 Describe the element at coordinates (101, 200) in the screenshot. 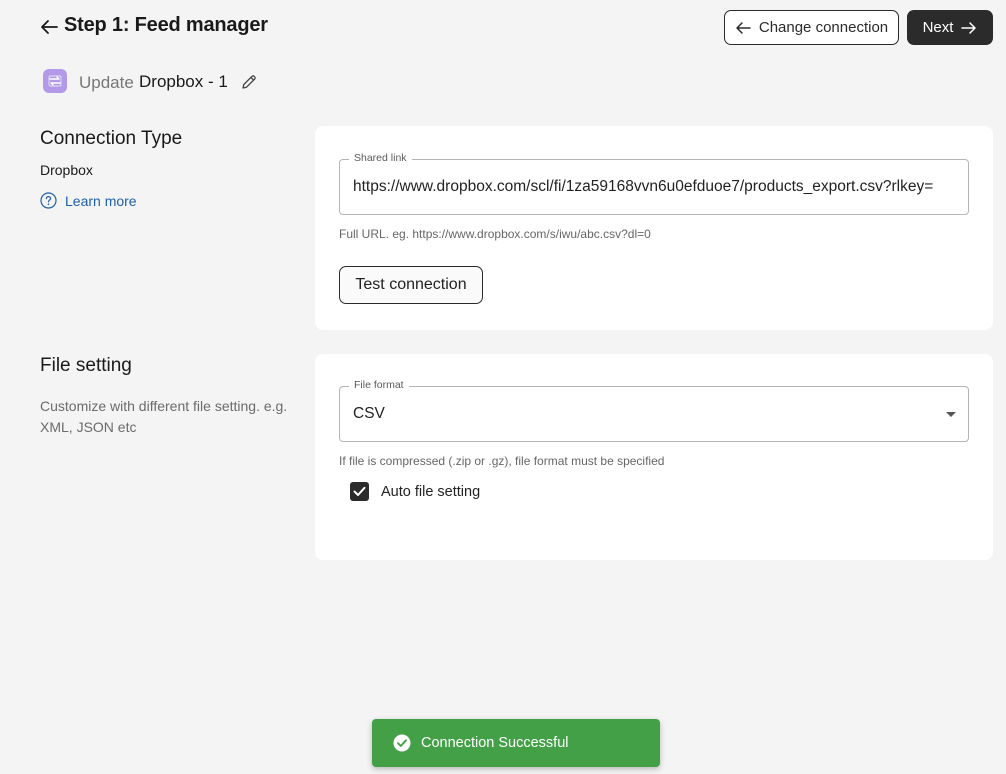

I see `learn-more-label: Learn more` at that location.